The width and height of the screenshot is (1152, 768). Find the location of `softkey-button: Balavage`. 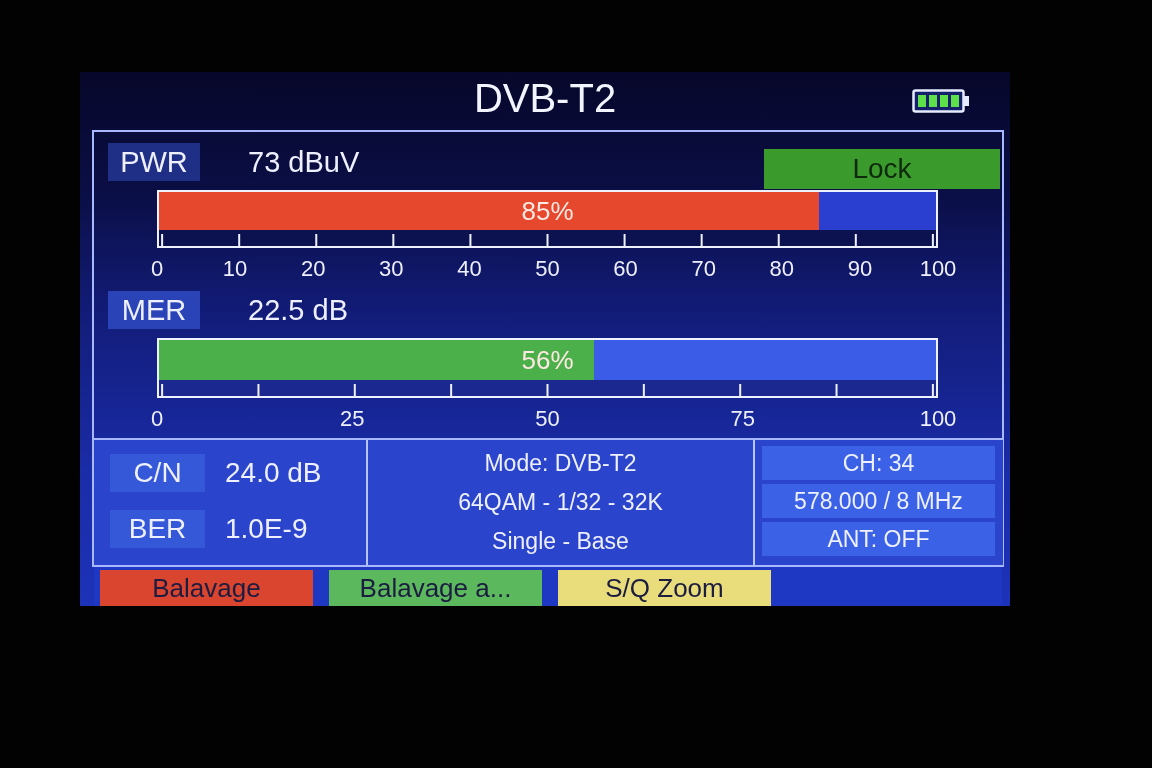

softkey-button: Balavage is located at coordinates (206, 588).